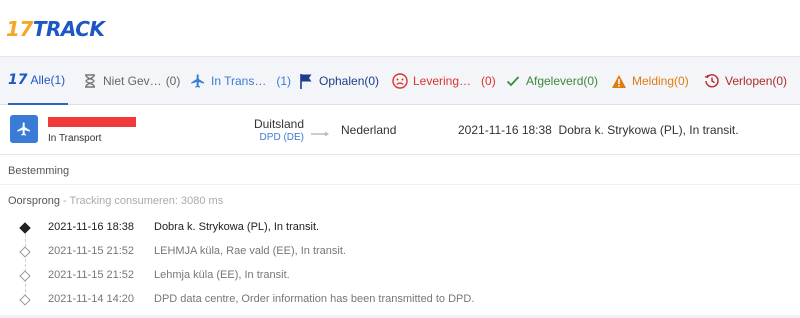 The height and width of the screenshot is (318, 800). What do you see at coordinates (648, 130) in the screenshot?
I see `last-event-desc: Dobra k. Strykowa (PL), In transit.` at bounding box center [648, 130].